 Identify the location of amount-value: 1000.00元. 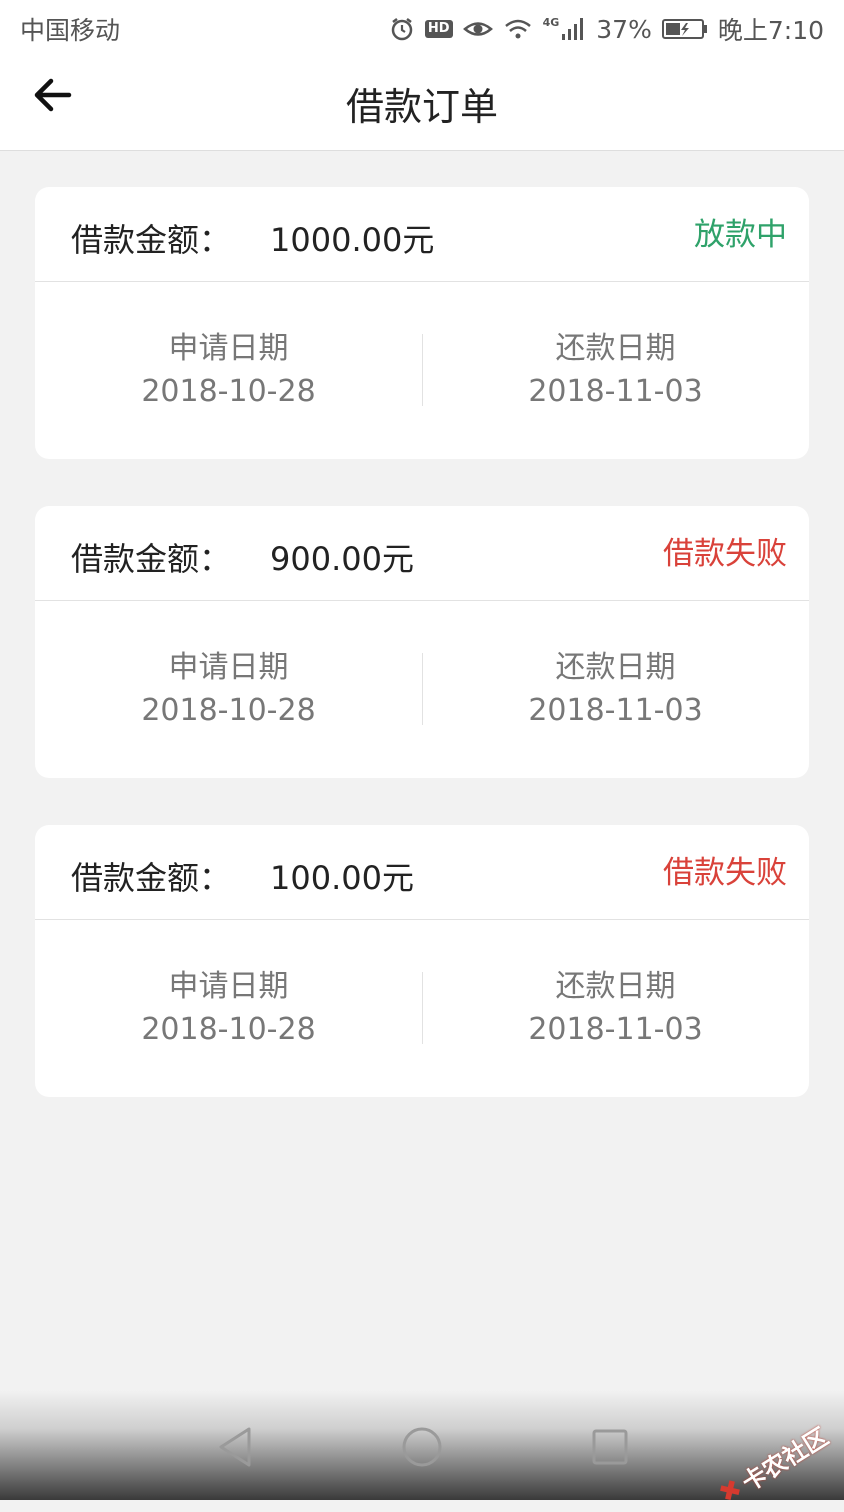
(352, 240).